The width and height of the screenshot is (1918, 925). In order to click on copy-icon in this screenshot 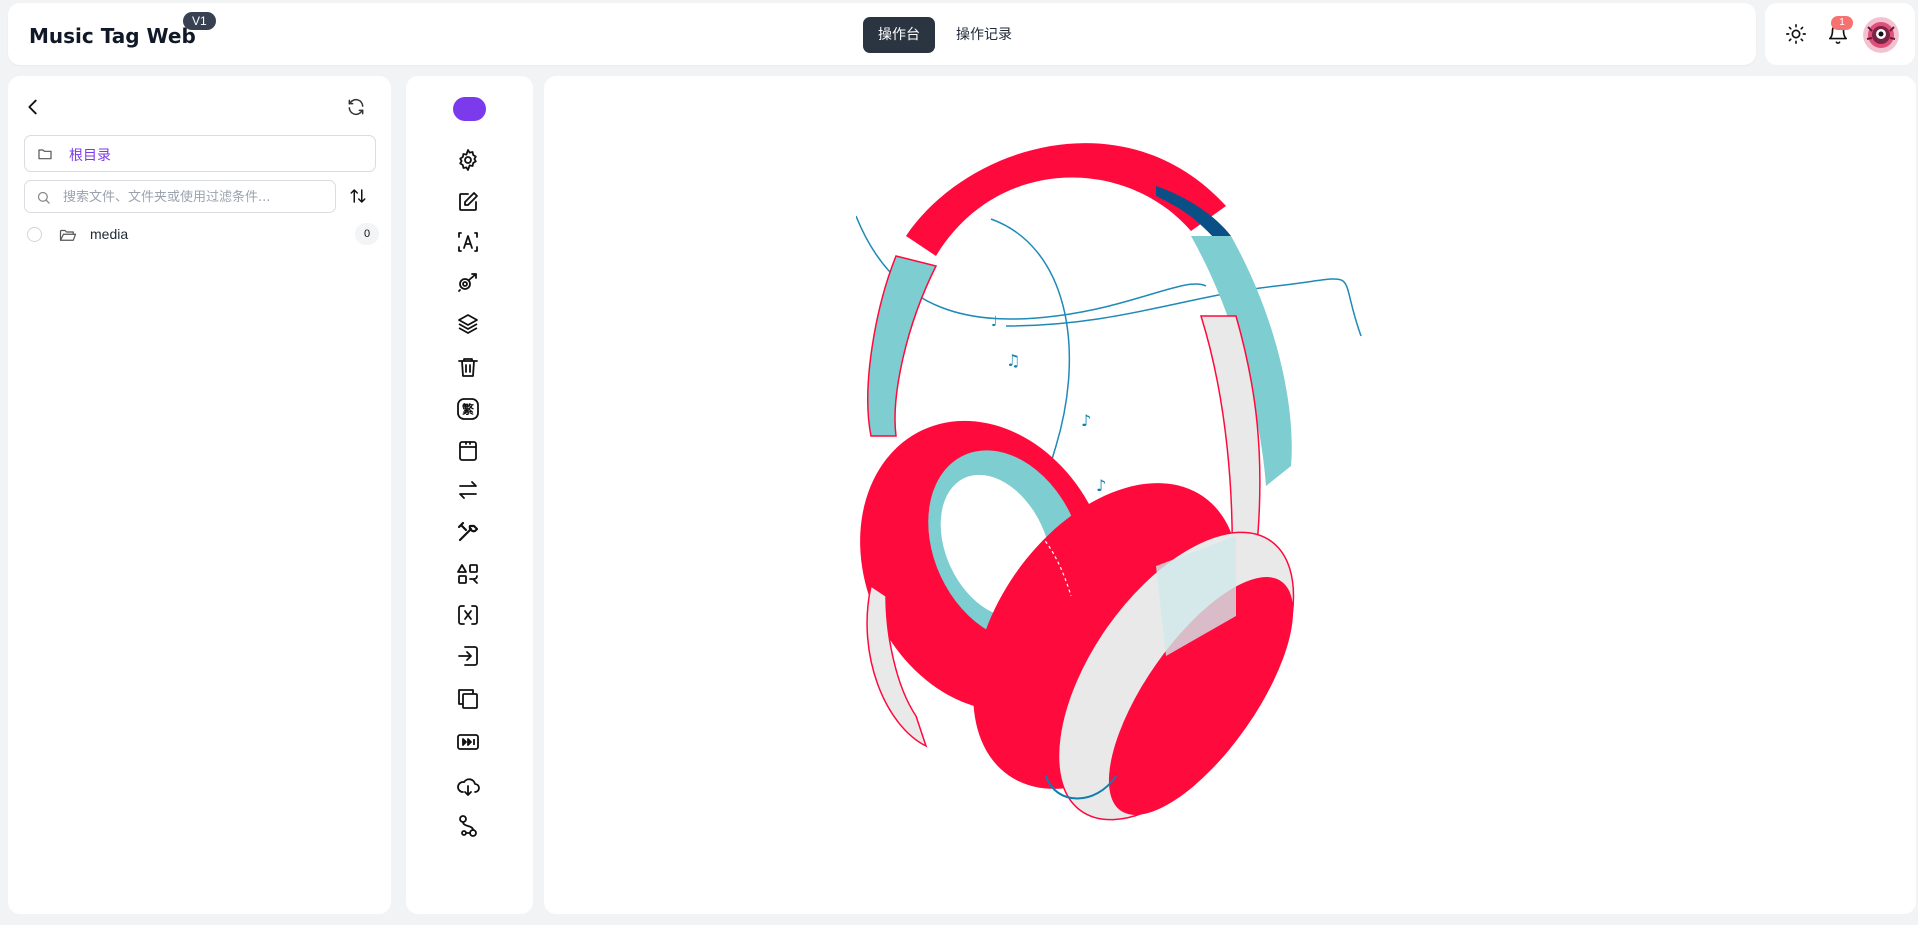, I will do `click(468, 699)`.